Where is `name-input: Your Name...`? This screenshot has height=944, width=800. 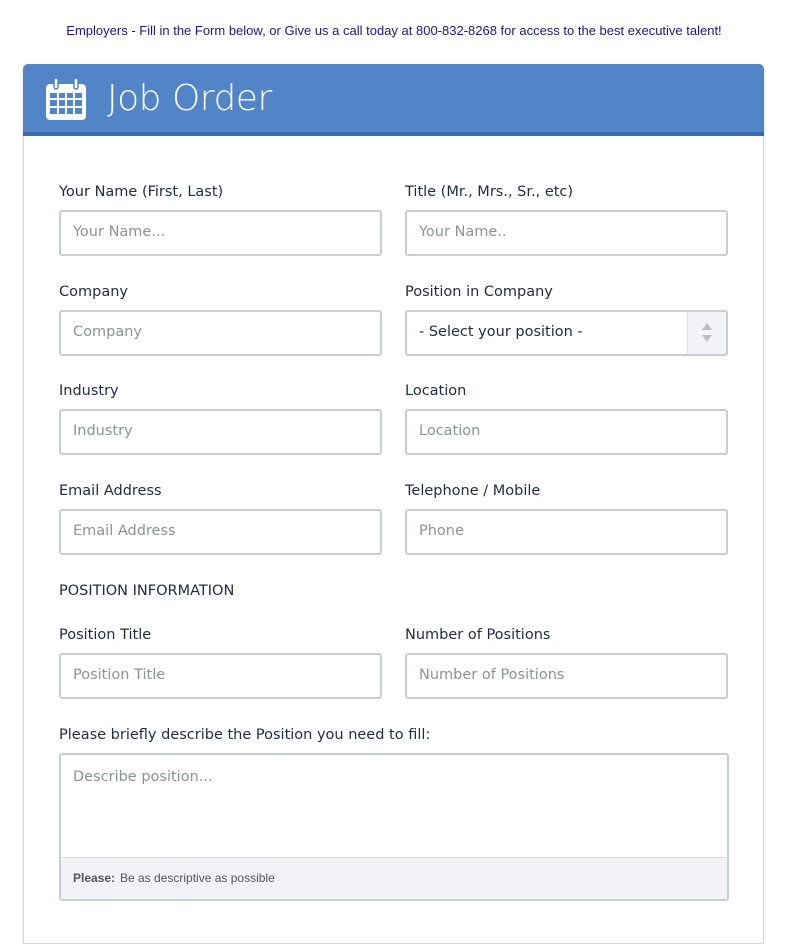
name-input: Your Name... is located at coordinates (220, 233).